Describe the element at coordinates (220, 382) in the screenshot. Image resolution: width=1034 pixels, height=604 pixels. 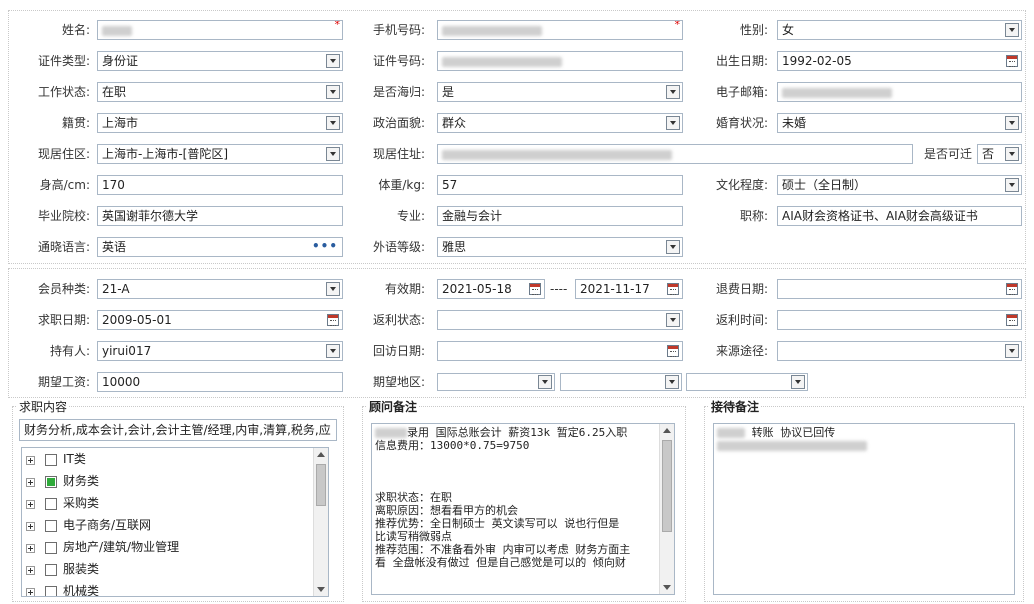
I see `salary-input: 10000` at that location.